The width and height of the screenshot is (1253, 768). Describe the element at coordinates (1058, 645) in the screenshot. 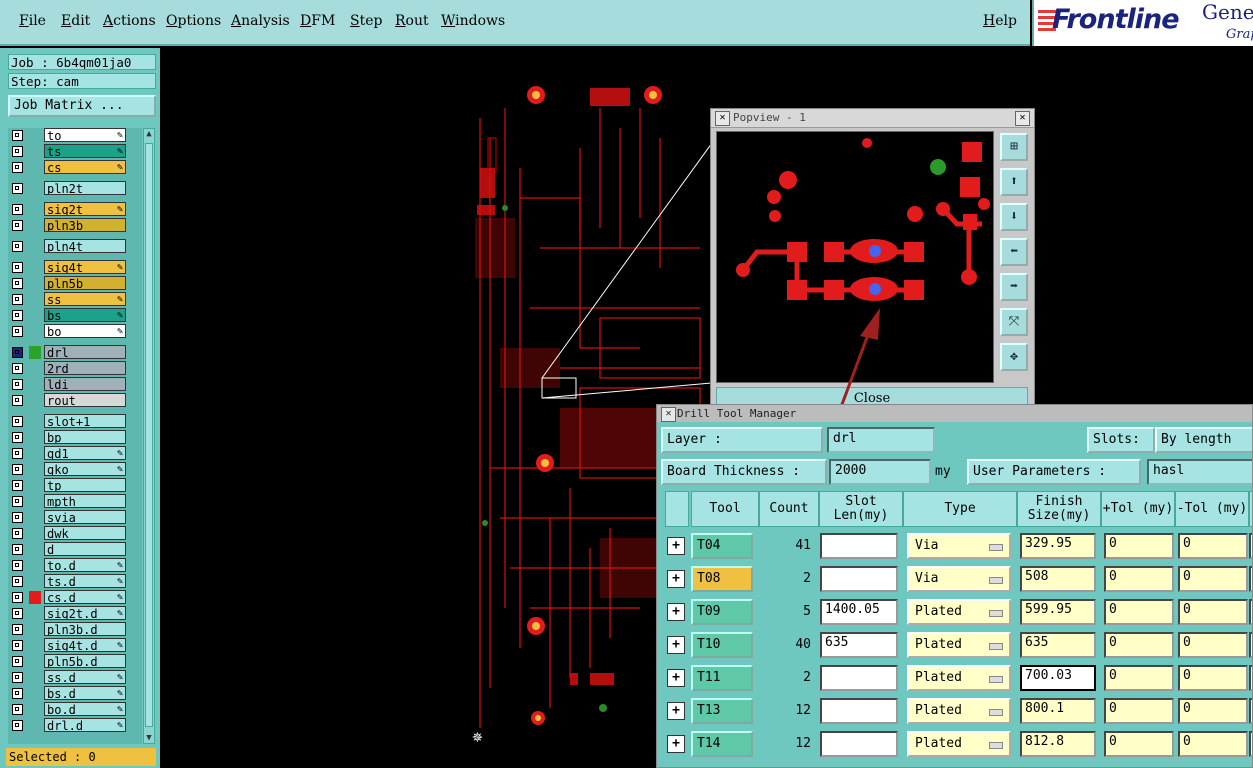

I see `finish-size-input: 635` at that location.